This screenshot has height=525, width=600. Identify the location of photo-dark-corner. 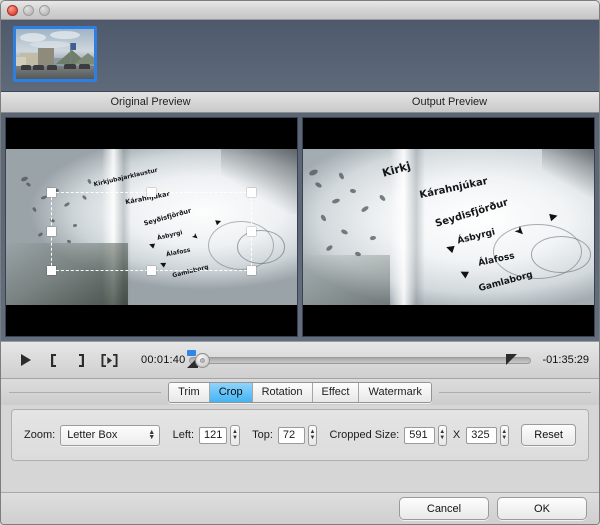
(567, 173).